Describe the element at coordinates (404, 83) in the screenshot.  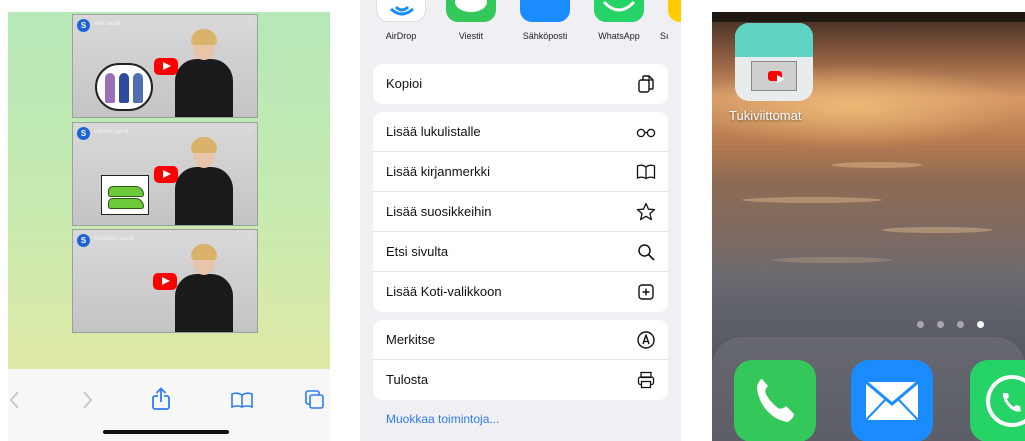
I see `action-label: Kopioi` at that location.